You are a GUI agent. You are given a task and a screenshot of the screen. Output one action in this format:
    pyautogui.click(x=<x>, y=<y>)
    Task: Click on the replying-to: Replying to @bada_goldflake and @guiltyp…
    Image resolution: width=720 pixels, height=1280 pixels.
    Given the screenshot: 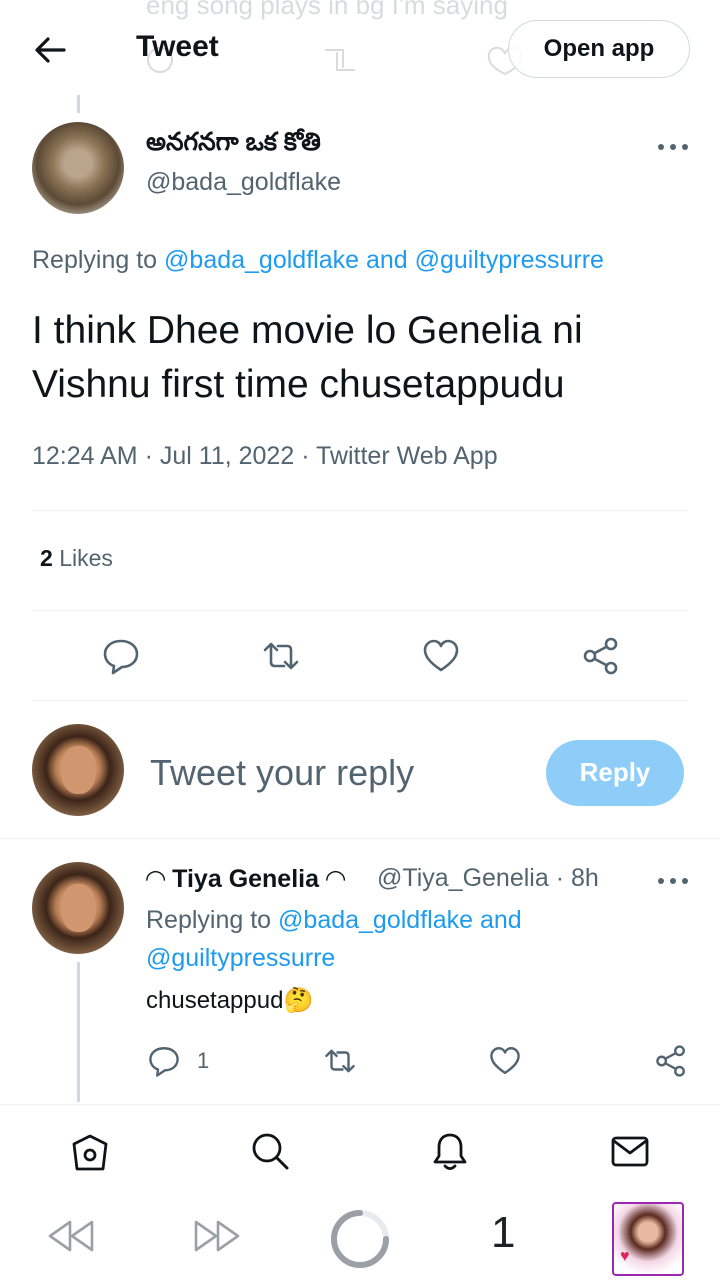 What is the action you would take?
    pyautogui.click(x=318, y=260)
    